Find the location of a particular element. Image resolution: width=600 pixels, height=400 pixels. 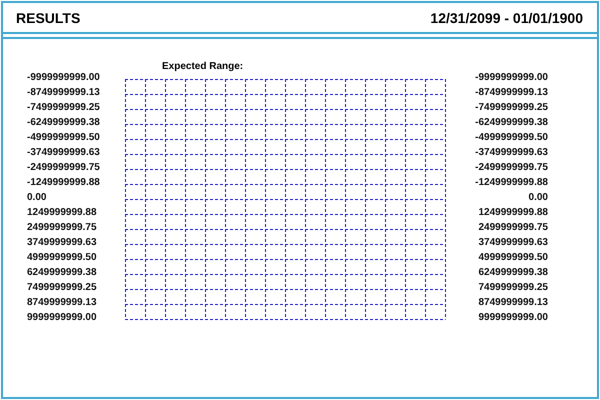

report-title: RESULTS is located at coordinates (48, 18).